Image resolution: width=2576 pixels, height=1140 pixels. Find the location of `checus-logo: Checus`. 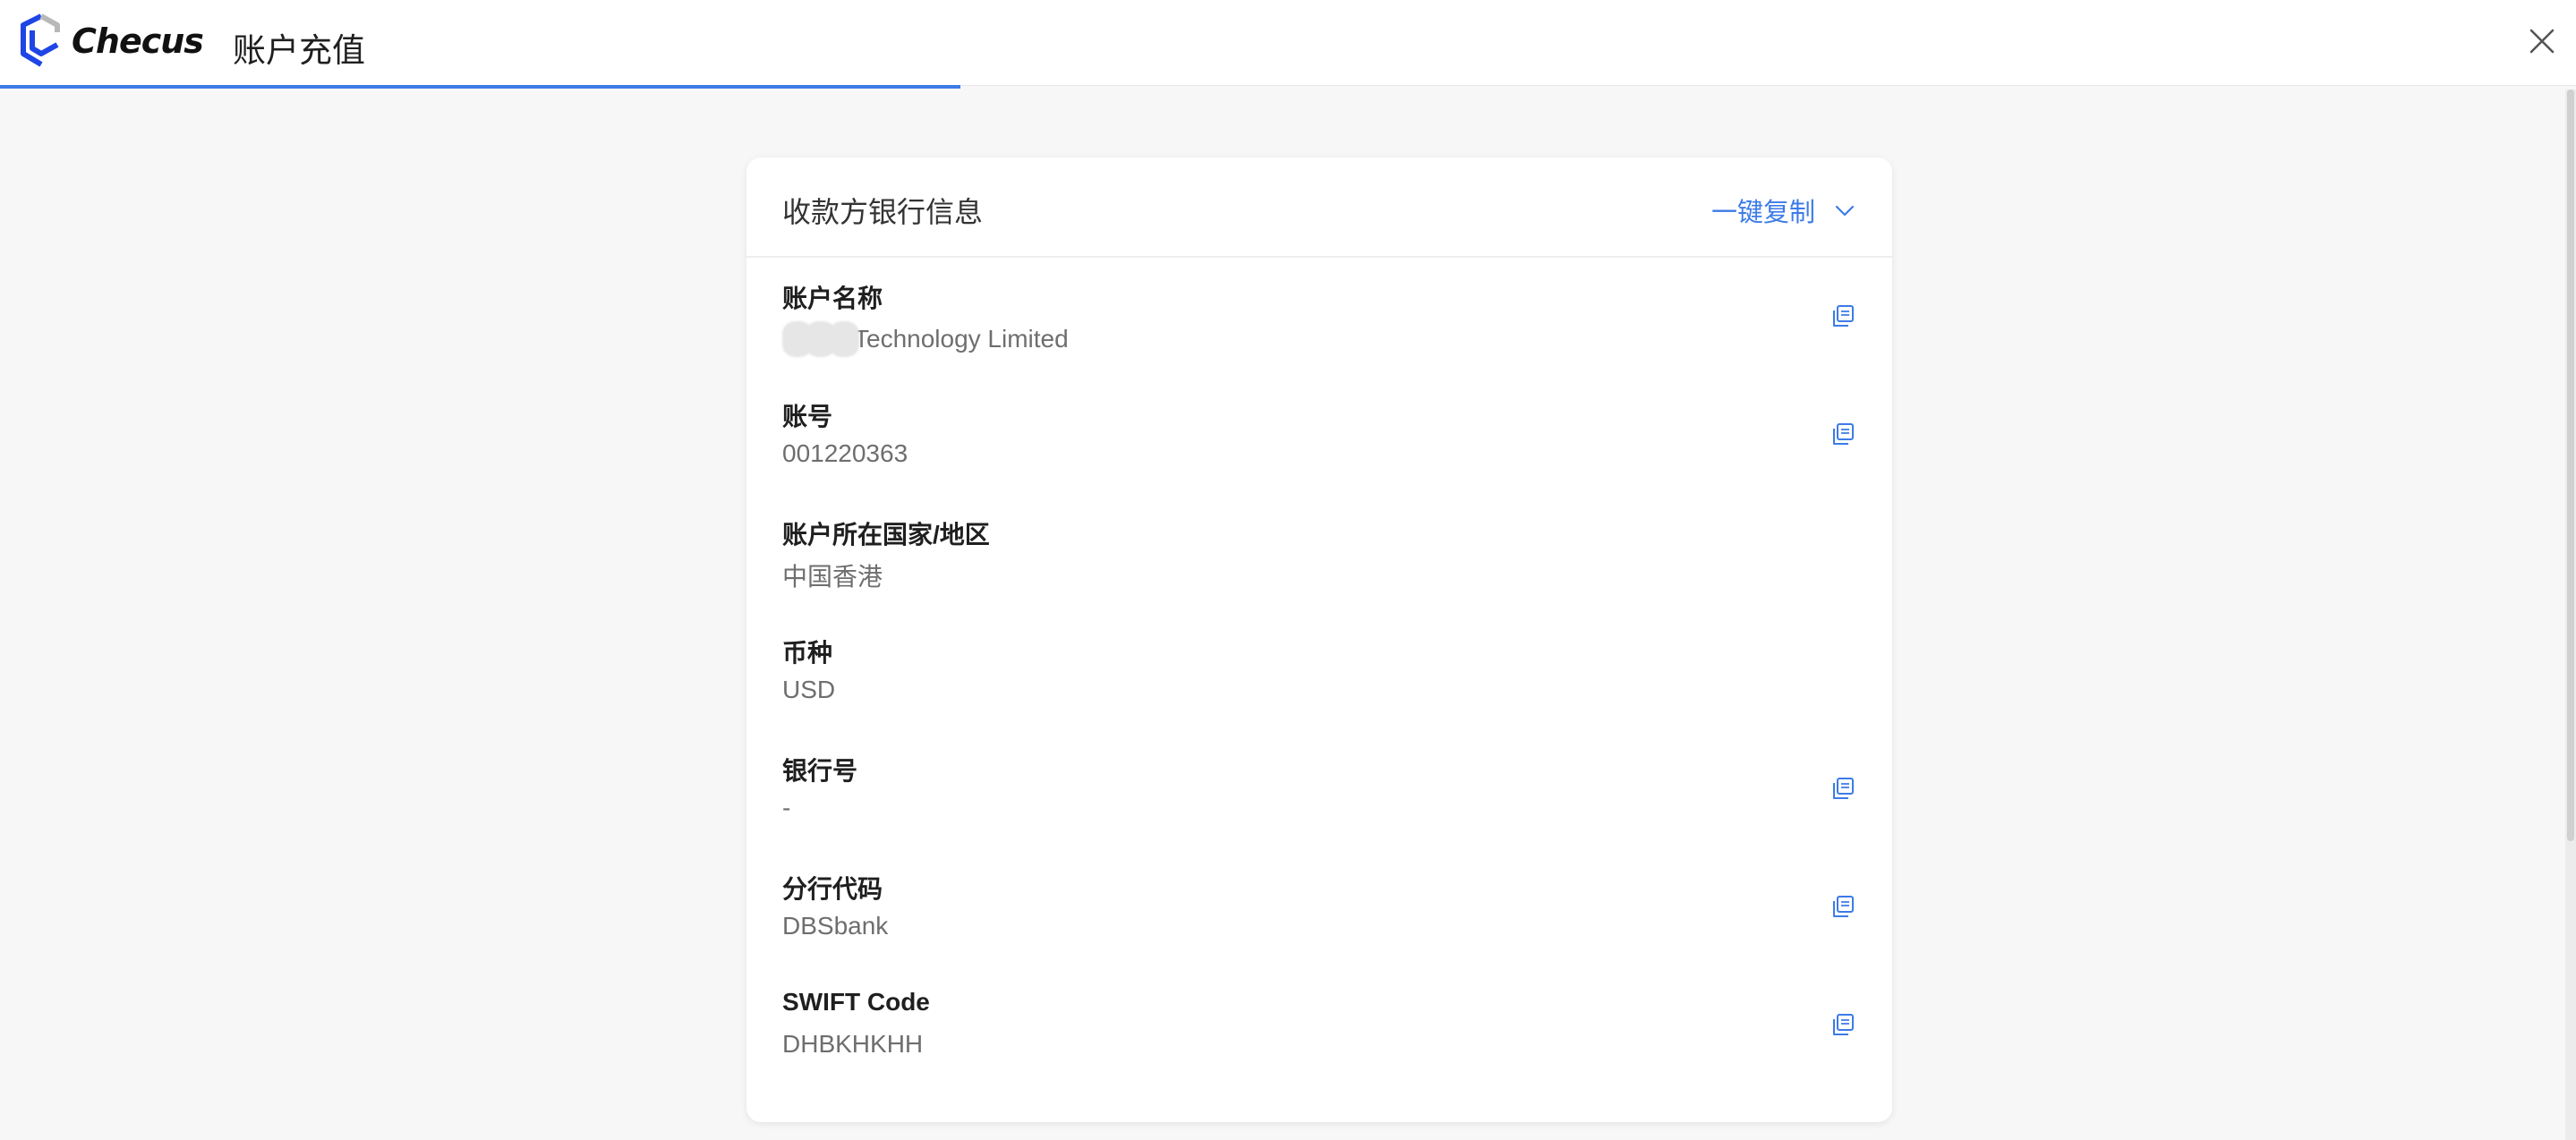

checus-logo: Checus is located at coordinates (109, 41).